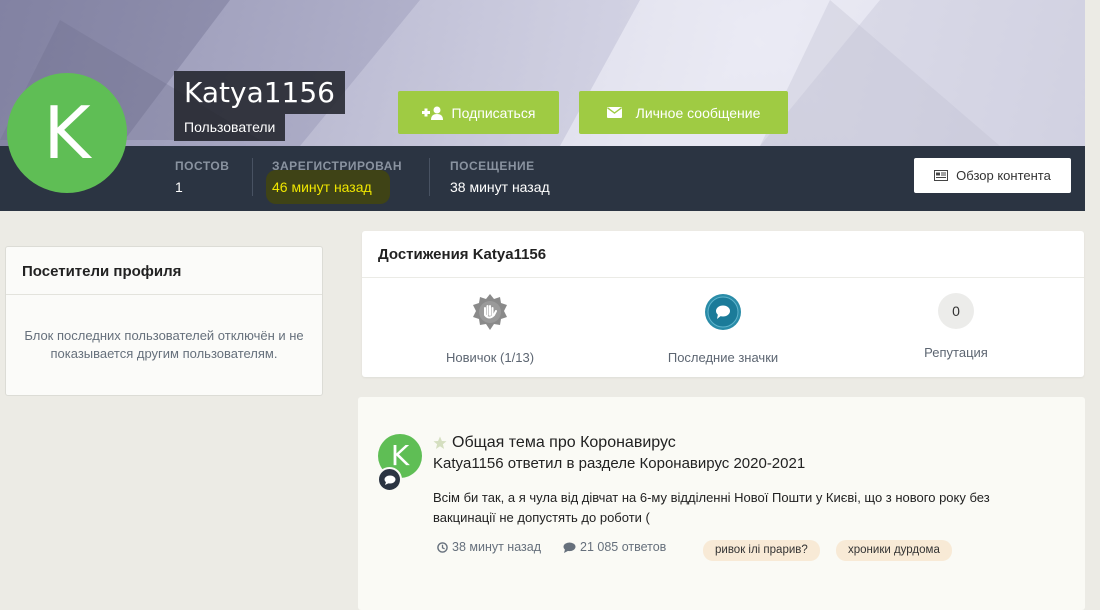 The width and height of the screenshot is (1100, 610). What do you see at coordinates (956, 352) in the screenshot?
I see `reputation-label: Репутация` at bounding box center [956, 352].